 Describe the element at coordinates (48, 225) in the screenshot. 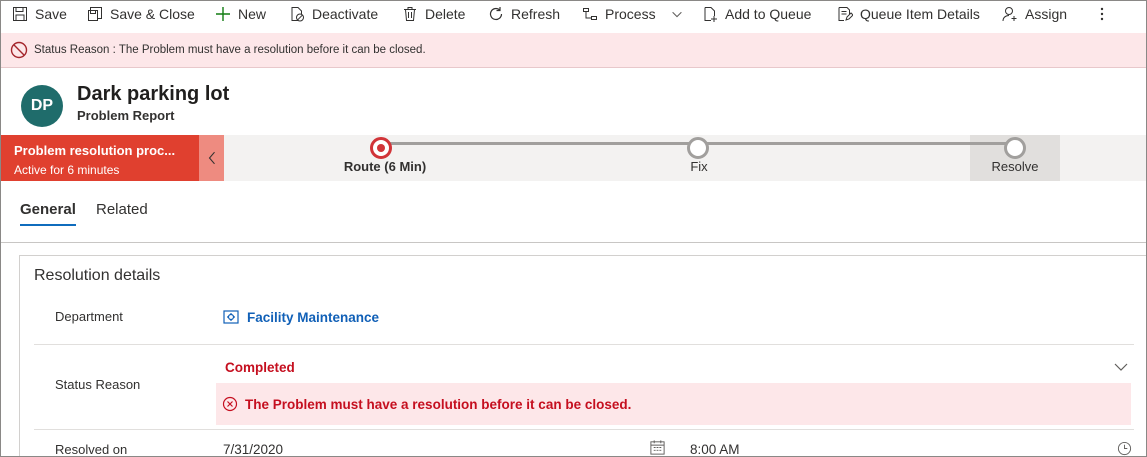

I see `tab-selected-indicator` at that location.